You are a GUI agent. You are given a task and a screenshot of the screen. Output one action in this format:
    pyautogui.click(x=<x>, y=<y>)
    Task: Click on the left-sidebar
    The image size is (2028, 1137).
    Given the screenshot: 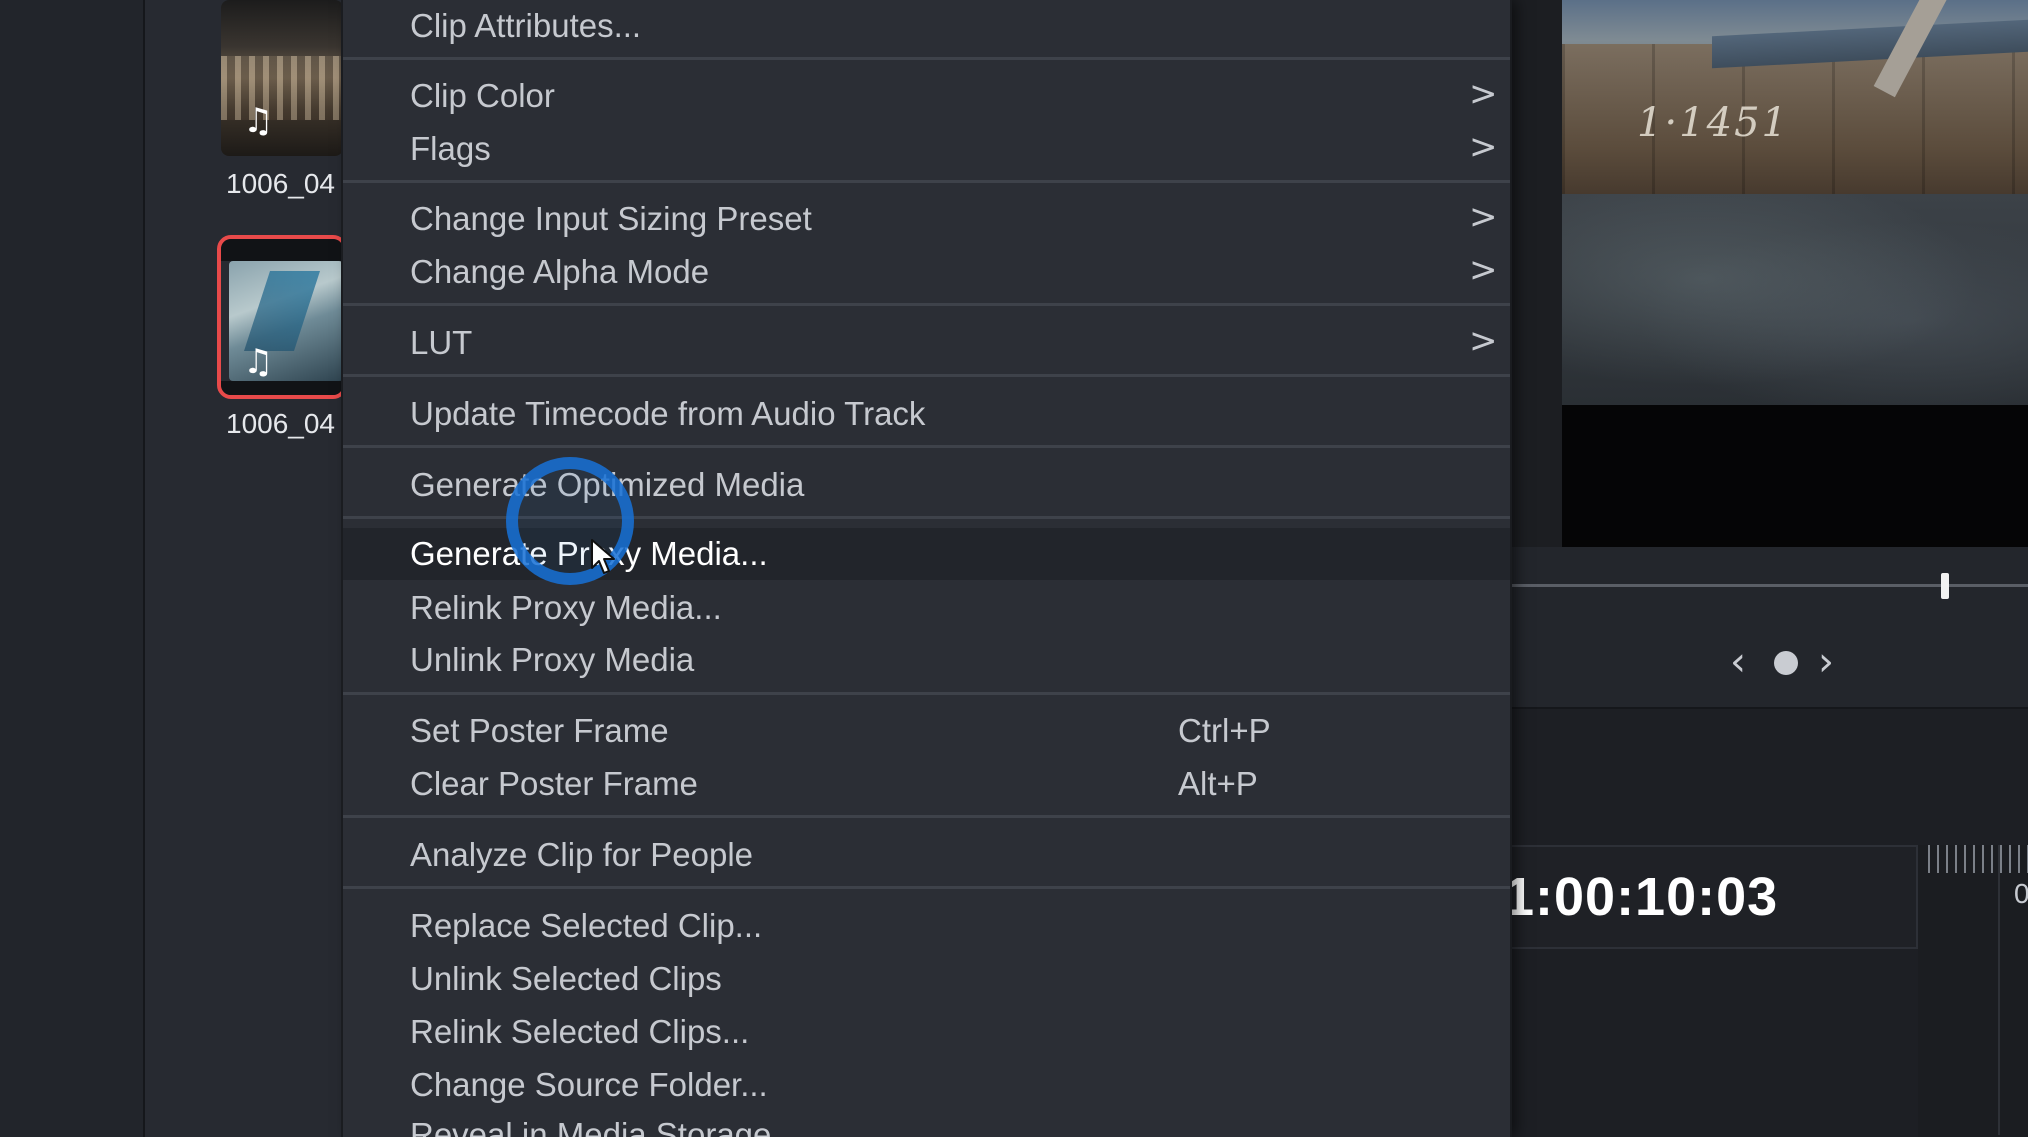 What is the action you would take?
    pyautogui.click(x=72, y=568)
    